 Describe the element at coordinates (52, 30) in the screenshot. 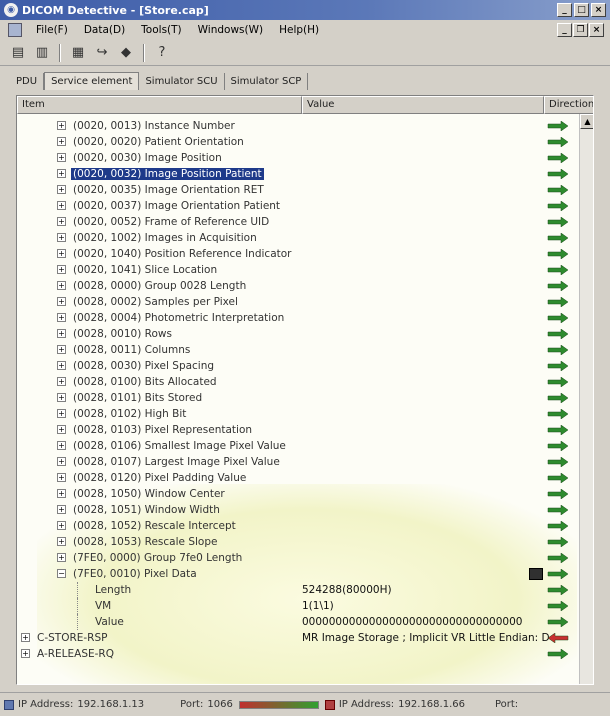

I see `menu-file: File(F)` at that location.